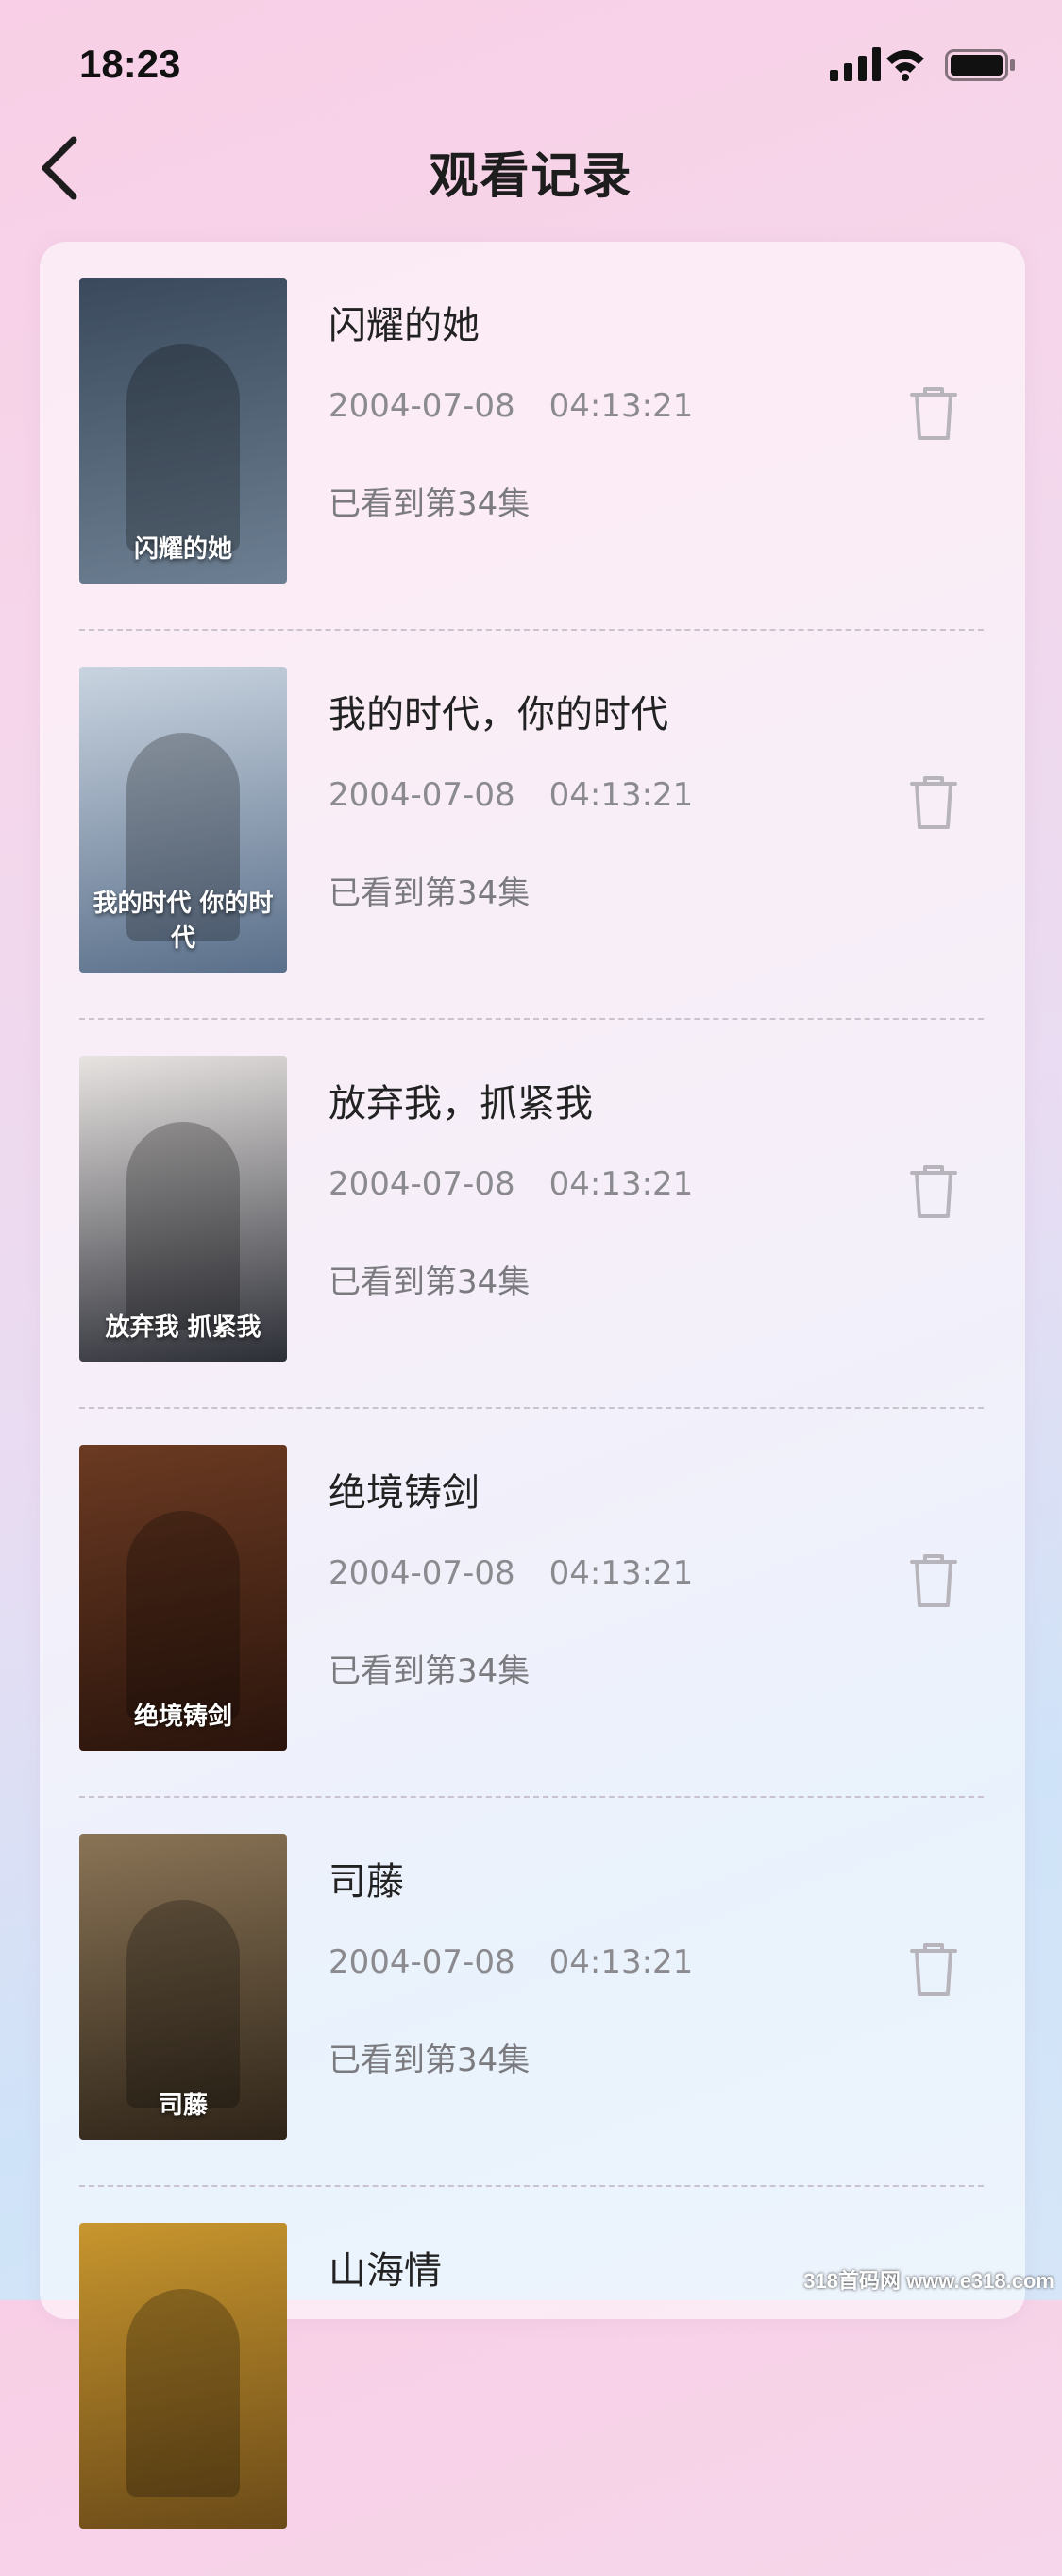 The height and width of the screenshot is (2576, 1062). Describe the element at coordinates (182, 549) in the screenshot. I see `poster-title: 闪耀的她` at that location.